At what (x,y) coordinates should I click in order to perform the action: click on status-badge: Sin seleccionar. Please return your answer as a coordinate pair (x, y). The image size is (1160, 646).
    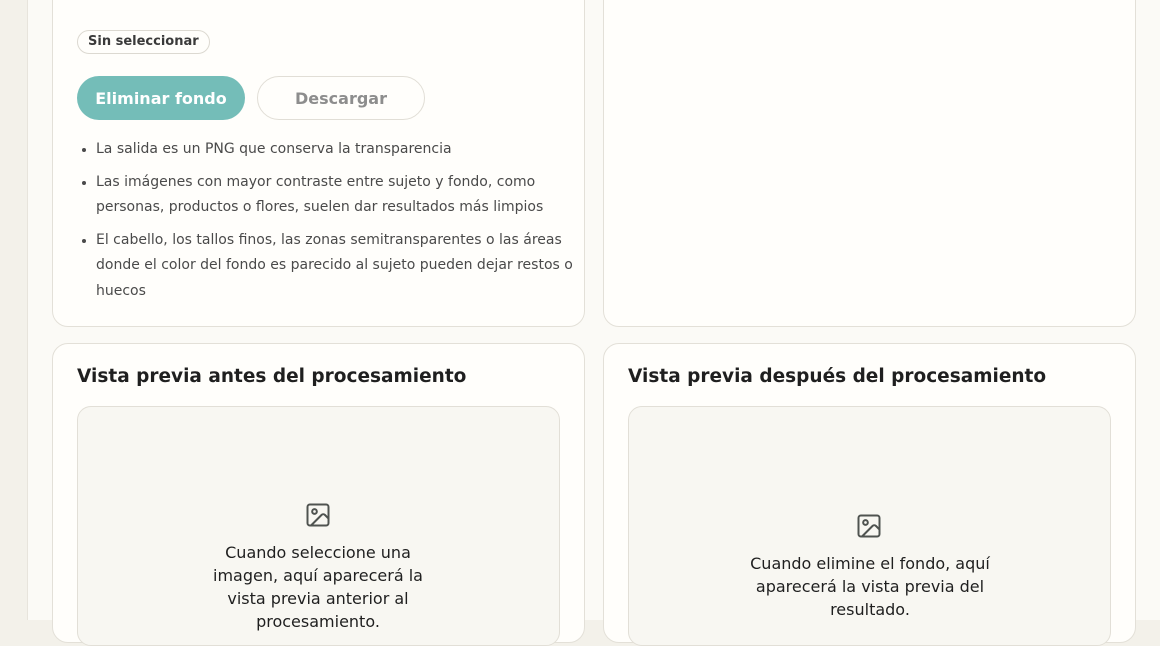
    Looking at the image, I should click on (143, 42).